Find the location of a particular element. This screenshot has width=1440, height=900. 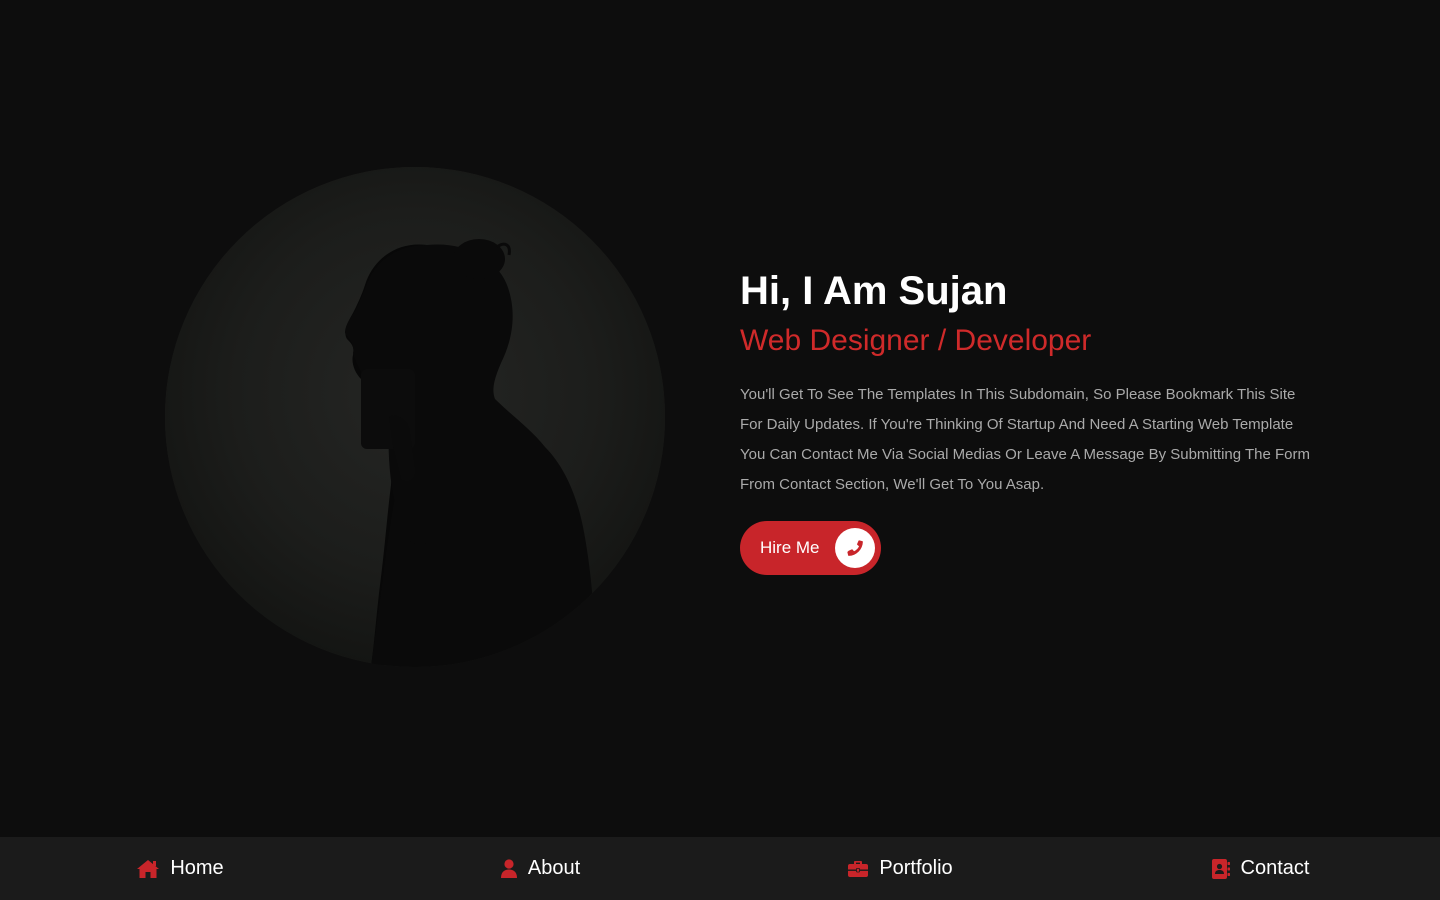

nav-item-contact: Contact is located at coordinates (1260, 868).